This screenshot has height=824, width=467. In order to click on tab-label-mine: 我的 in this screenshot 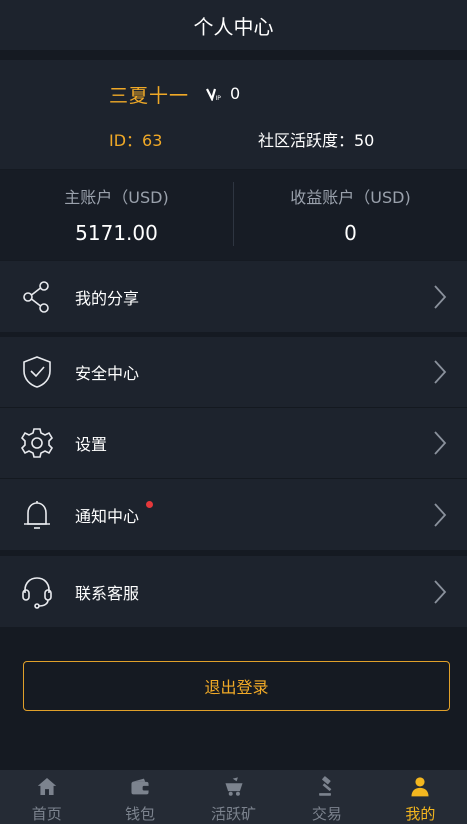, I will do `click(420, 814)`.